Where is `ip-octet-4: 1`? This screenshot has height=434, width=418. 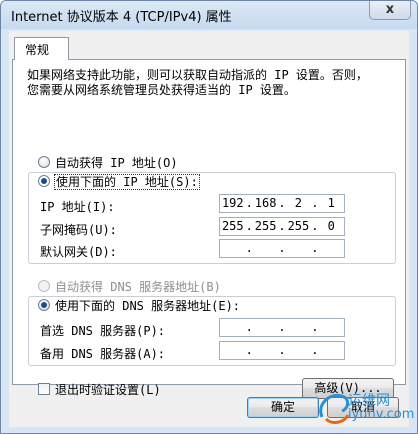
ip-octet-4: 1 is located at coordinates (331, 203).